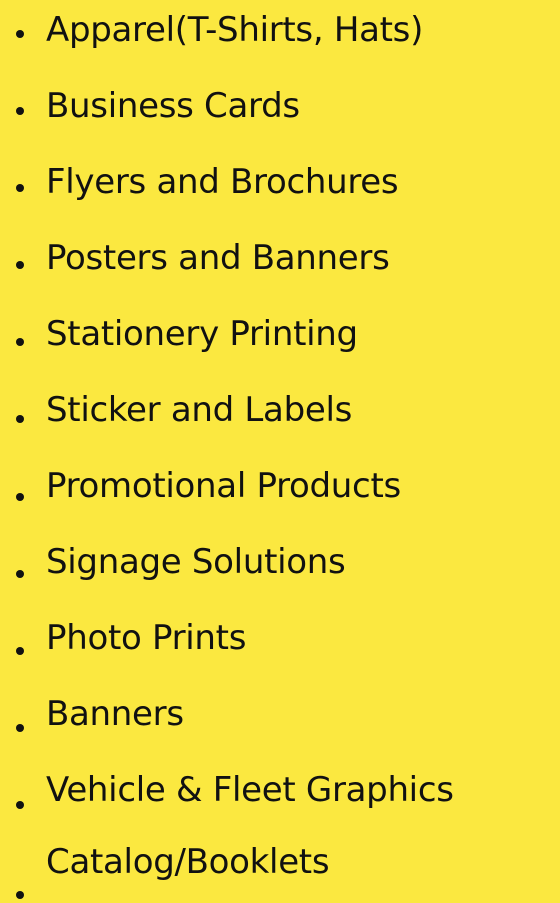  What do you see at coordinates (235, 30) in the screenshot?
I see `list-item-label: Apparel(T-Shirts, Hats)` at bounding box center [235, 30].